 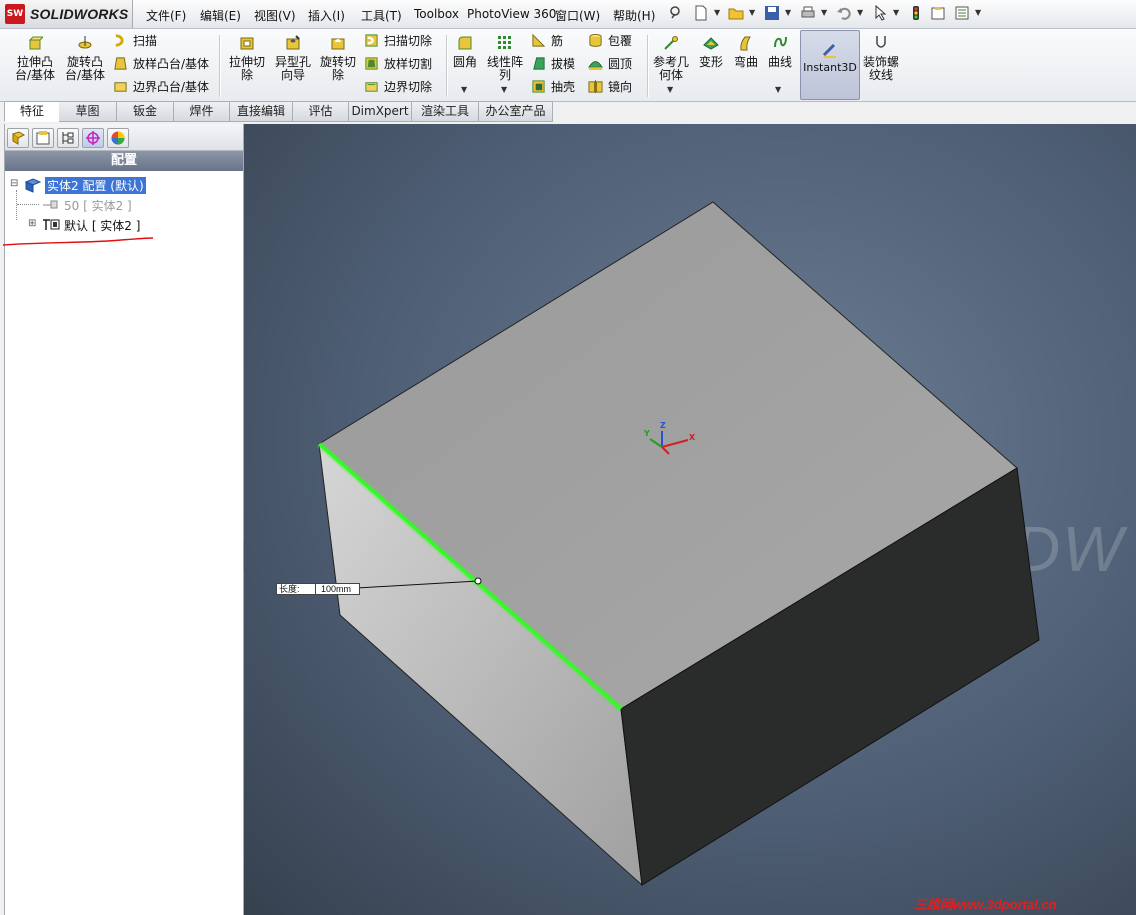 What do you see at coordinates (778, 89) in the screenshot?
I see `curves-dropdown-icon: ▼` at bounding box center [778, 89].